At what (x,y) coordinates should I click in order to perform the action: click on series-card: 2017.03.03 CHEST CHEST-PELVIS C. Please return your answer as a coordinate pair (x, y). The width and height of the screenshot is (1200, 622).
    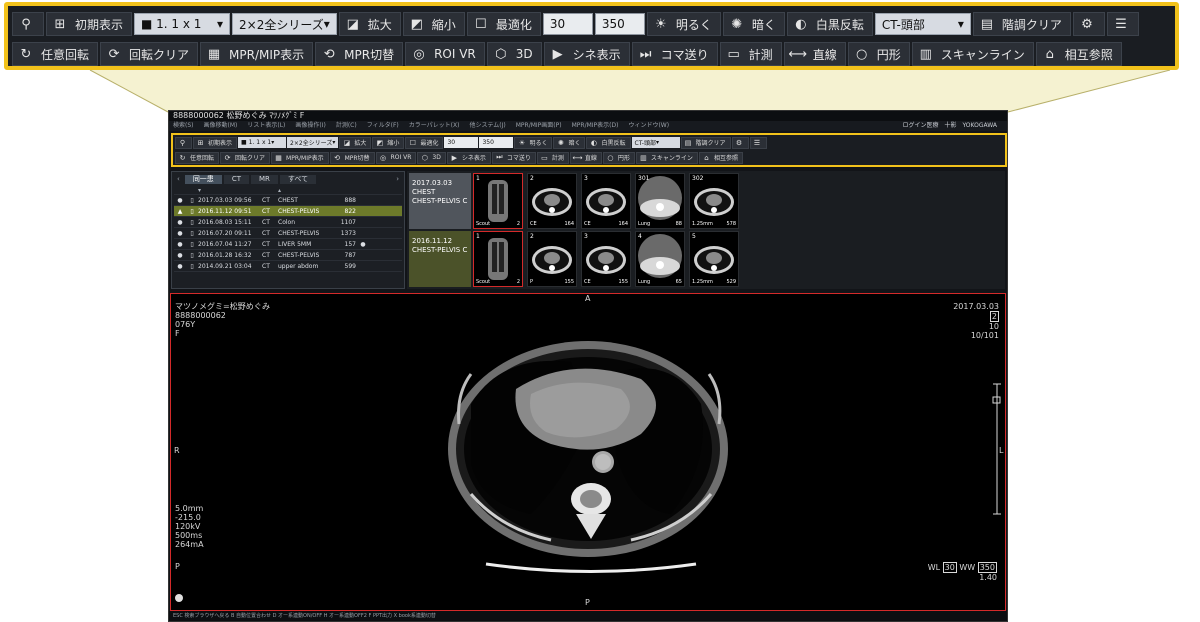
    Looking at the image, I should click on (440, 201).